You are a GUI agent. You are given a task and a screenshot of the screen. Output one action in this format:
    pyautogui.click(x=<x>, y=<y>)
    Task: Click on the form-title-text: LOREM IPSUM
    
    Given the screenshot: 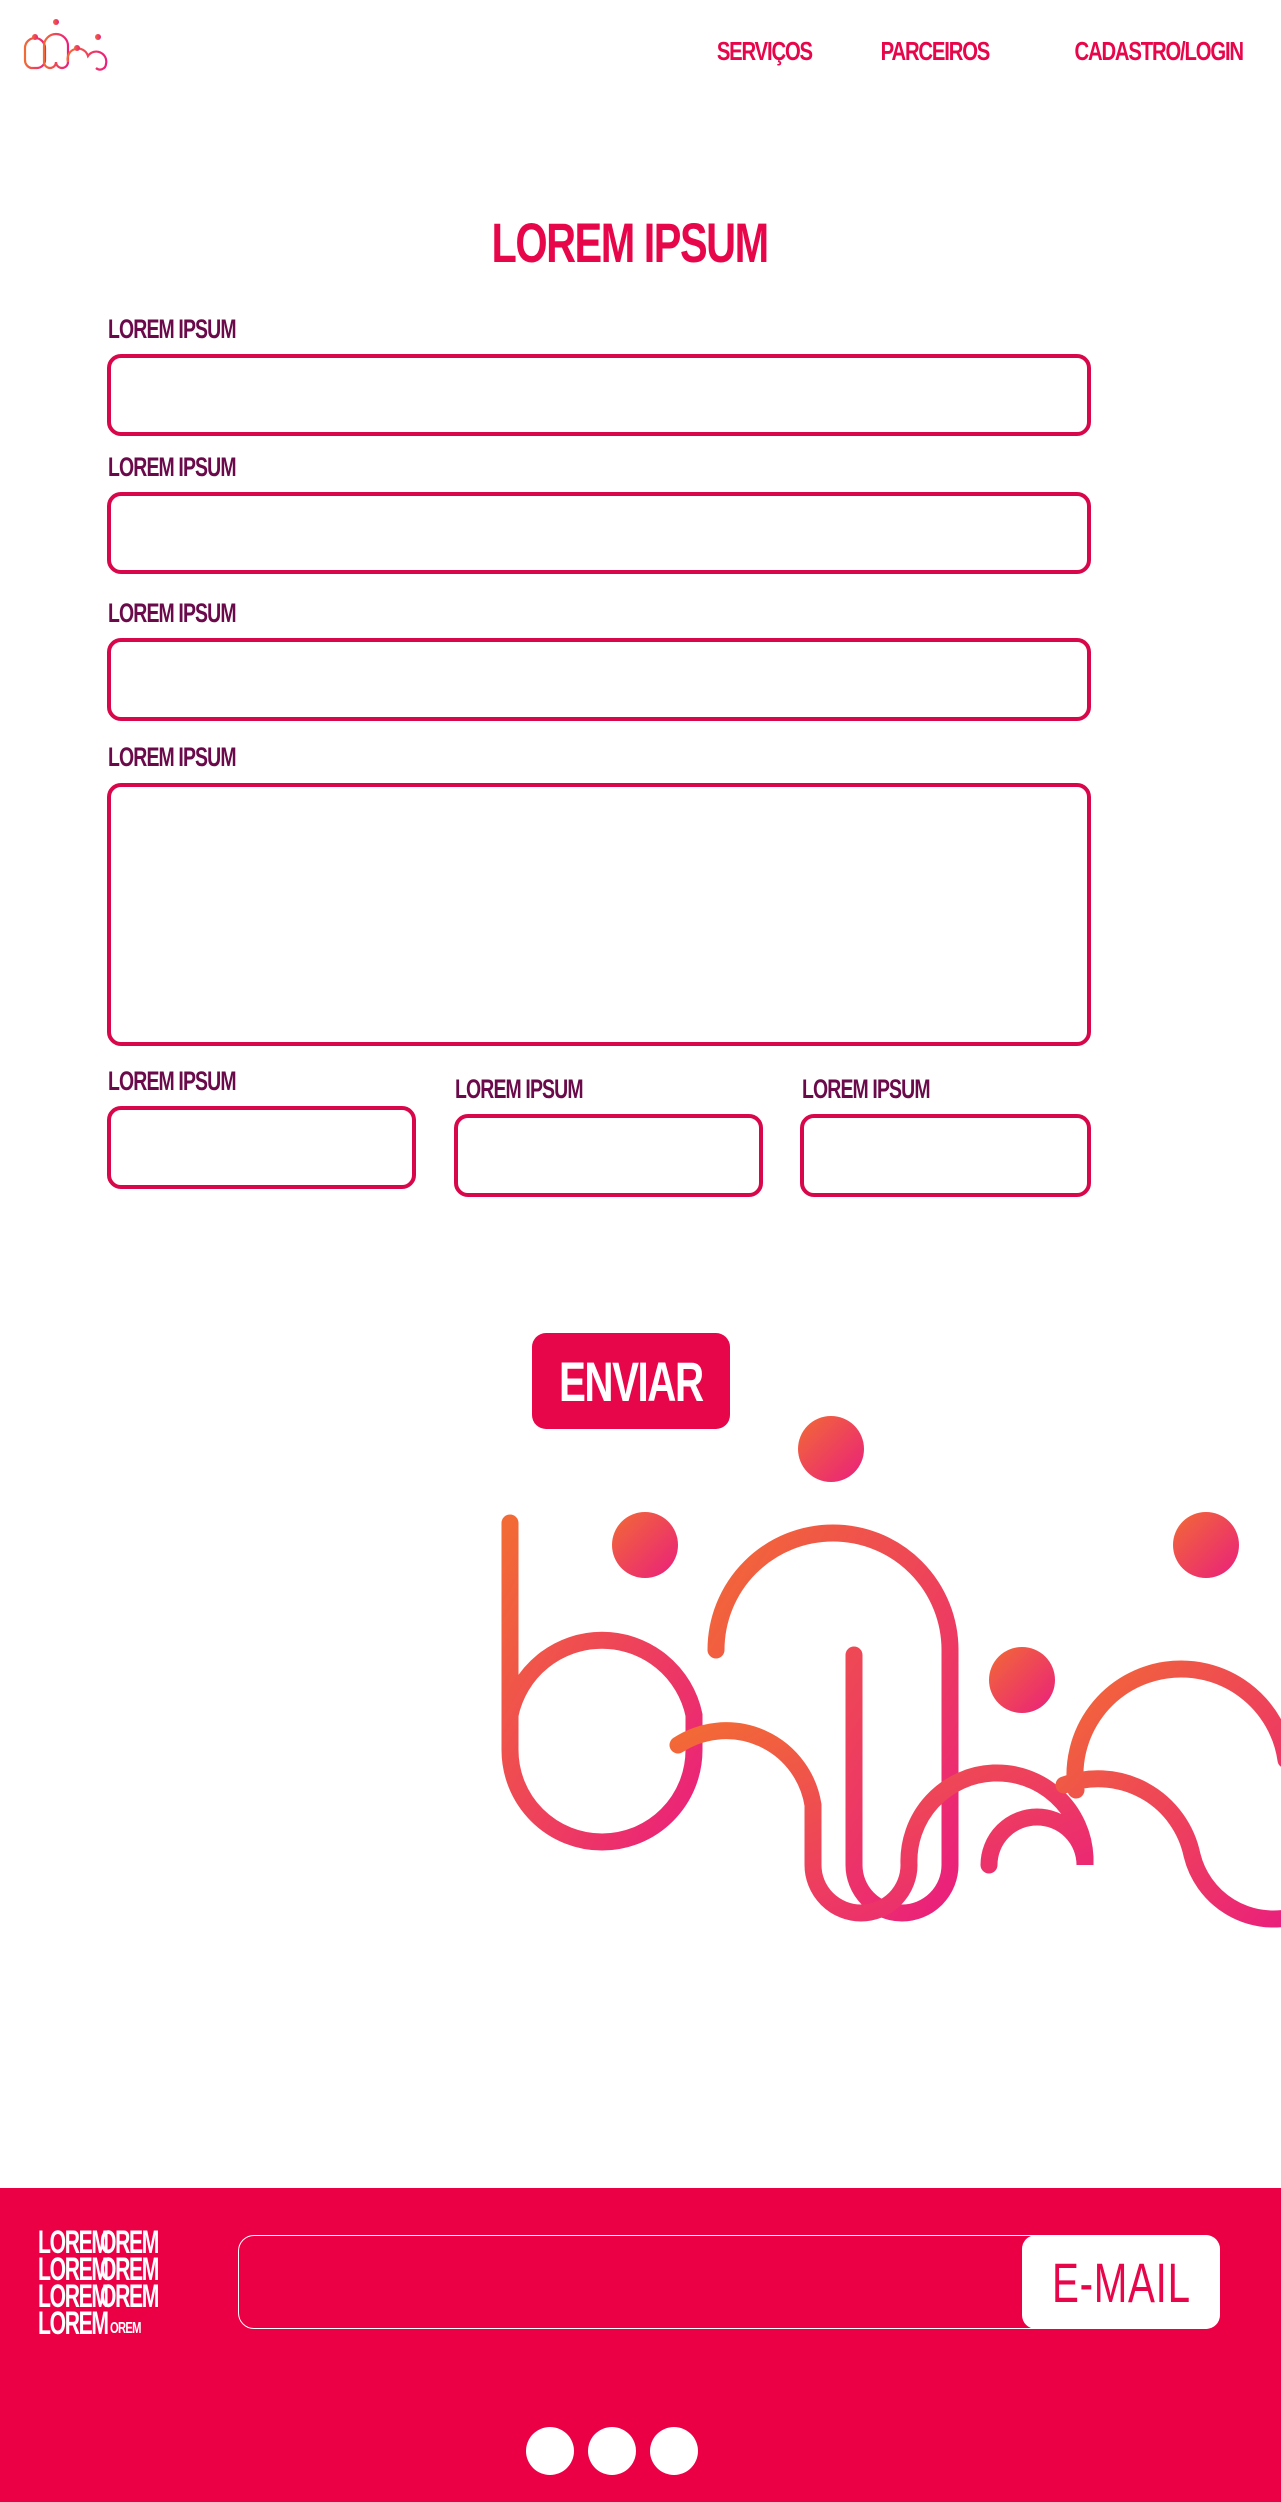 What is the action you would take?
    pyautogui.click(x=630, y=242)
    